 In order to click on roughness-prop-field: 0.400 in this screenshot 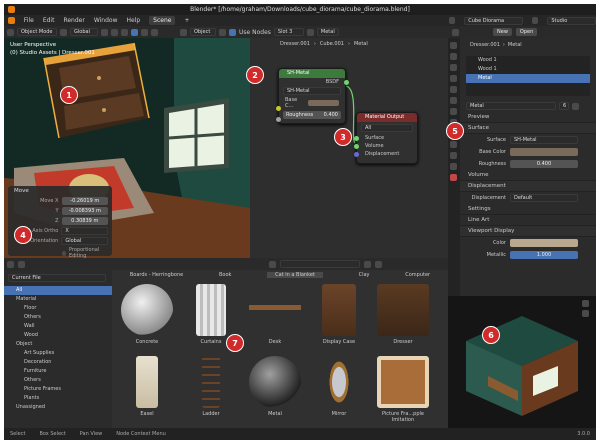, I will do `click(544, 164)`.